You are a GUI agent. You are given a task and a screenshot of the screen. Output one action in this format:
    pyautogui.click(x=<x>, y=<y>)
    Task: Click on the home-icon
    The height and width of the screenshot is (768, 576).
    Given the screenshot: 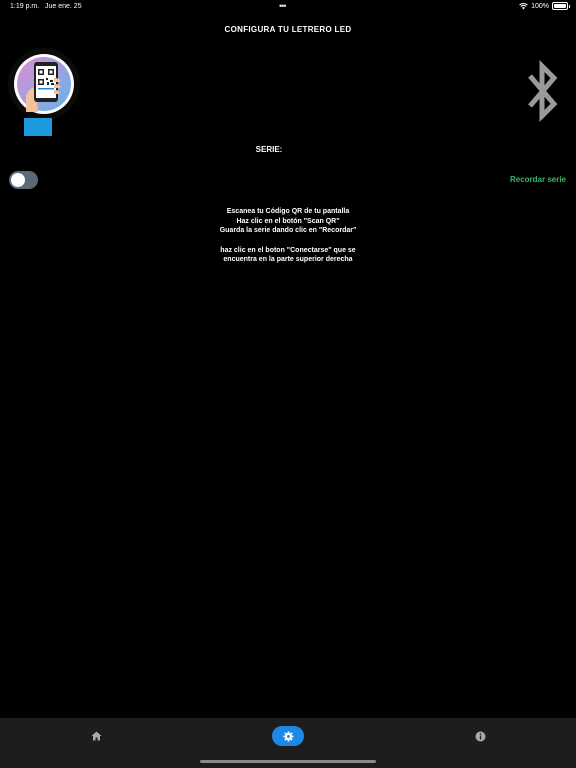 What is the action you would take?
    pyautogui.click(x=96, y=736)
    